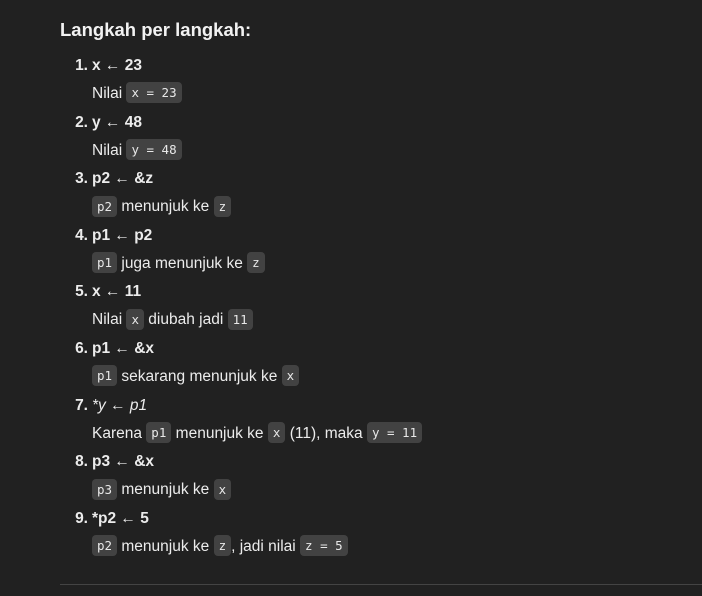  Describe the element at coordinates (81, 235) in the screenshot. I see `step-number: 4.` at that location.